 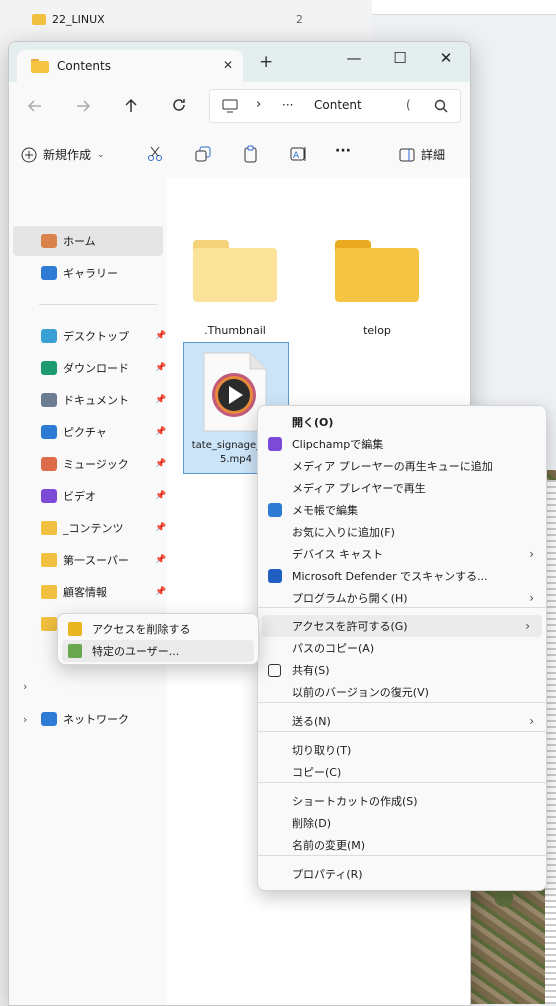 What do you see at coordinates (79, 241) in the screenshot?
I see `sidebar-item-label: ホーム` at bounding box center [79, 241].